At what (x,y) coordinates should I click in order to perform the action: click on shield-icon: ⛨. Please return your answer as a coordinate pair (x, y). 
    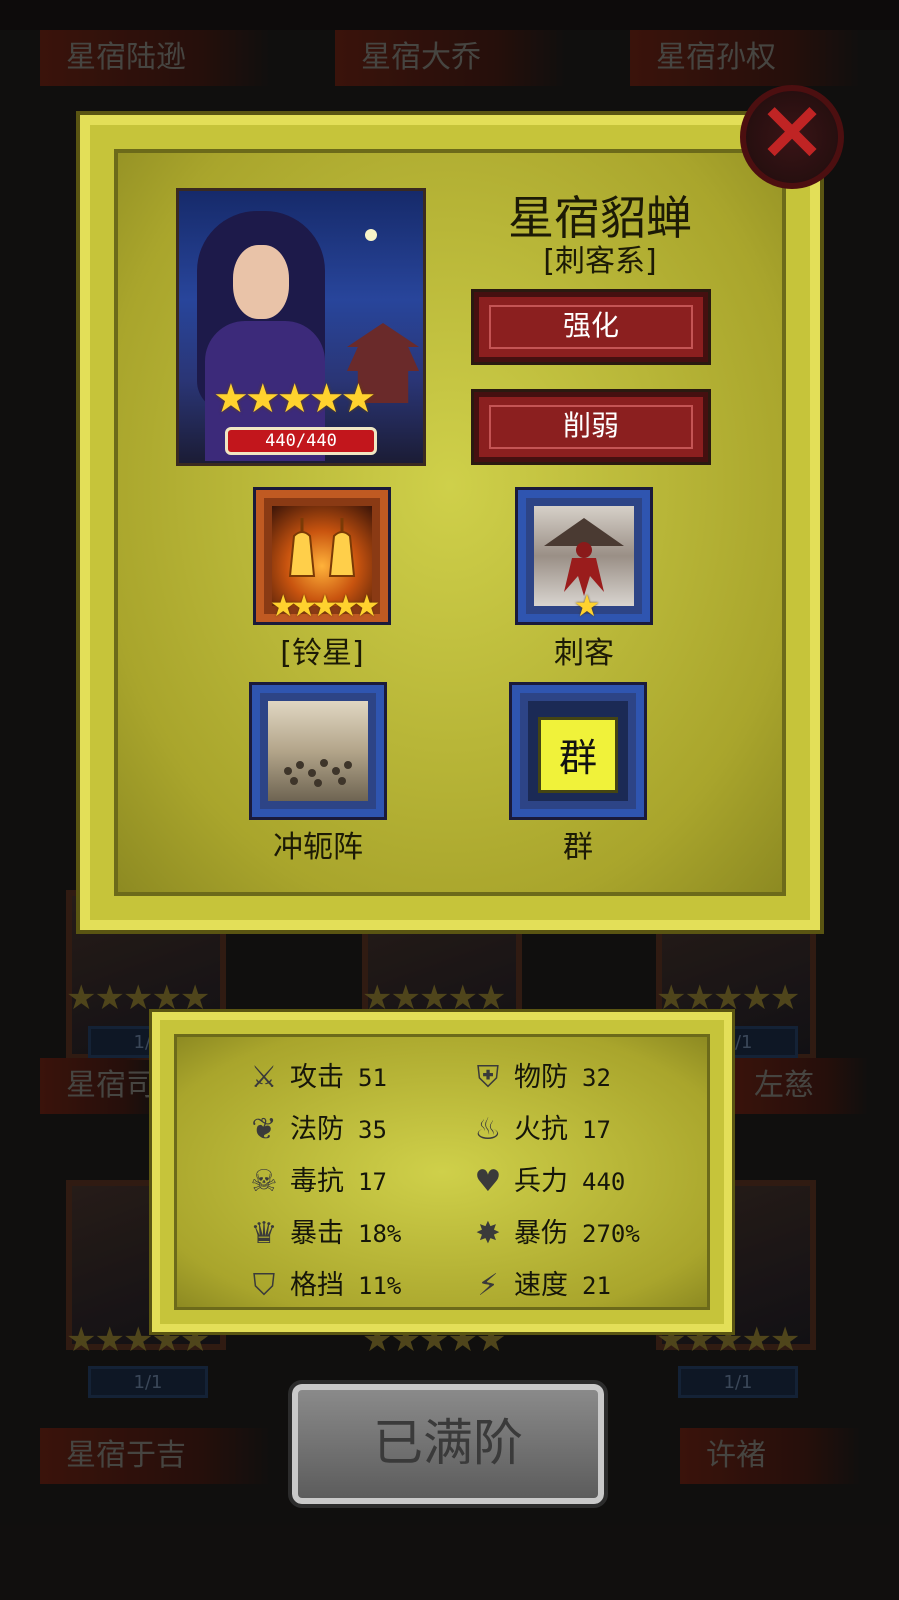
    Looking at the image, I should click on (488, 1077).